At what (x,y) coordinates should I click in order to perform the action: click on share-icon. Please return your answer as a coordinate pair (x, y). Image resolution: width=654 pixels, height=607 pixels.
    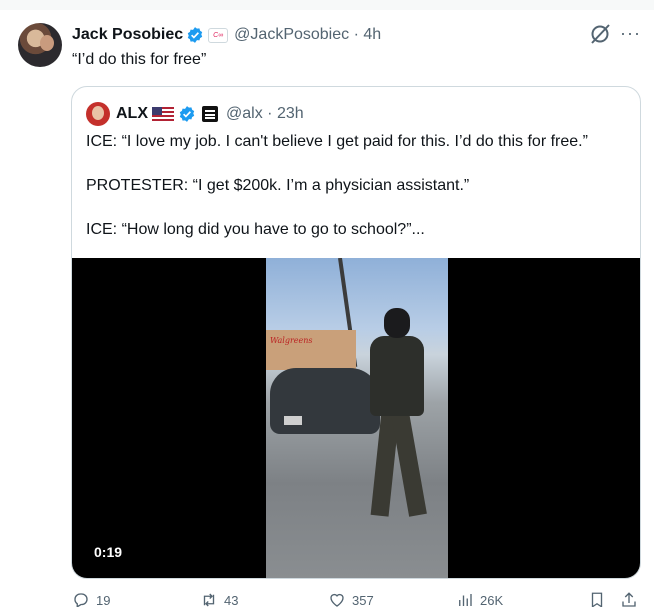
    Looking at the image, I should click on (629, 599).